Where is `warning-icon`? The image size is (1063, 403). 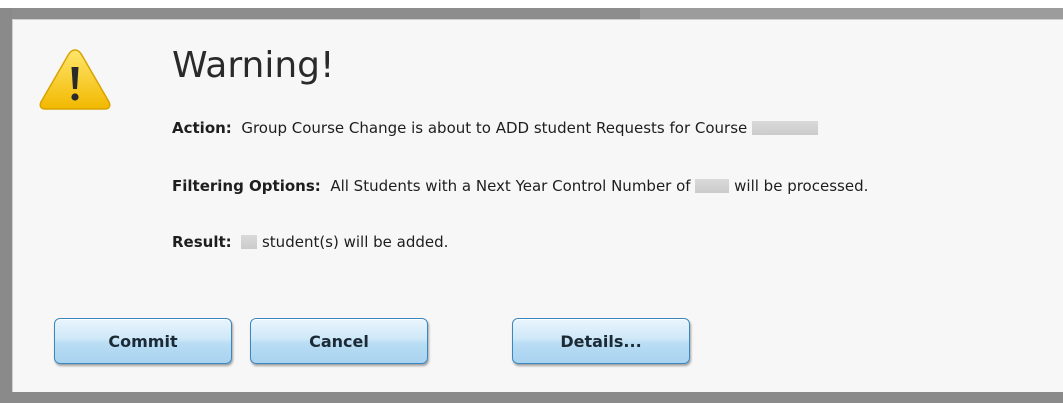 warning-icon is located at coordinates (75, 79).